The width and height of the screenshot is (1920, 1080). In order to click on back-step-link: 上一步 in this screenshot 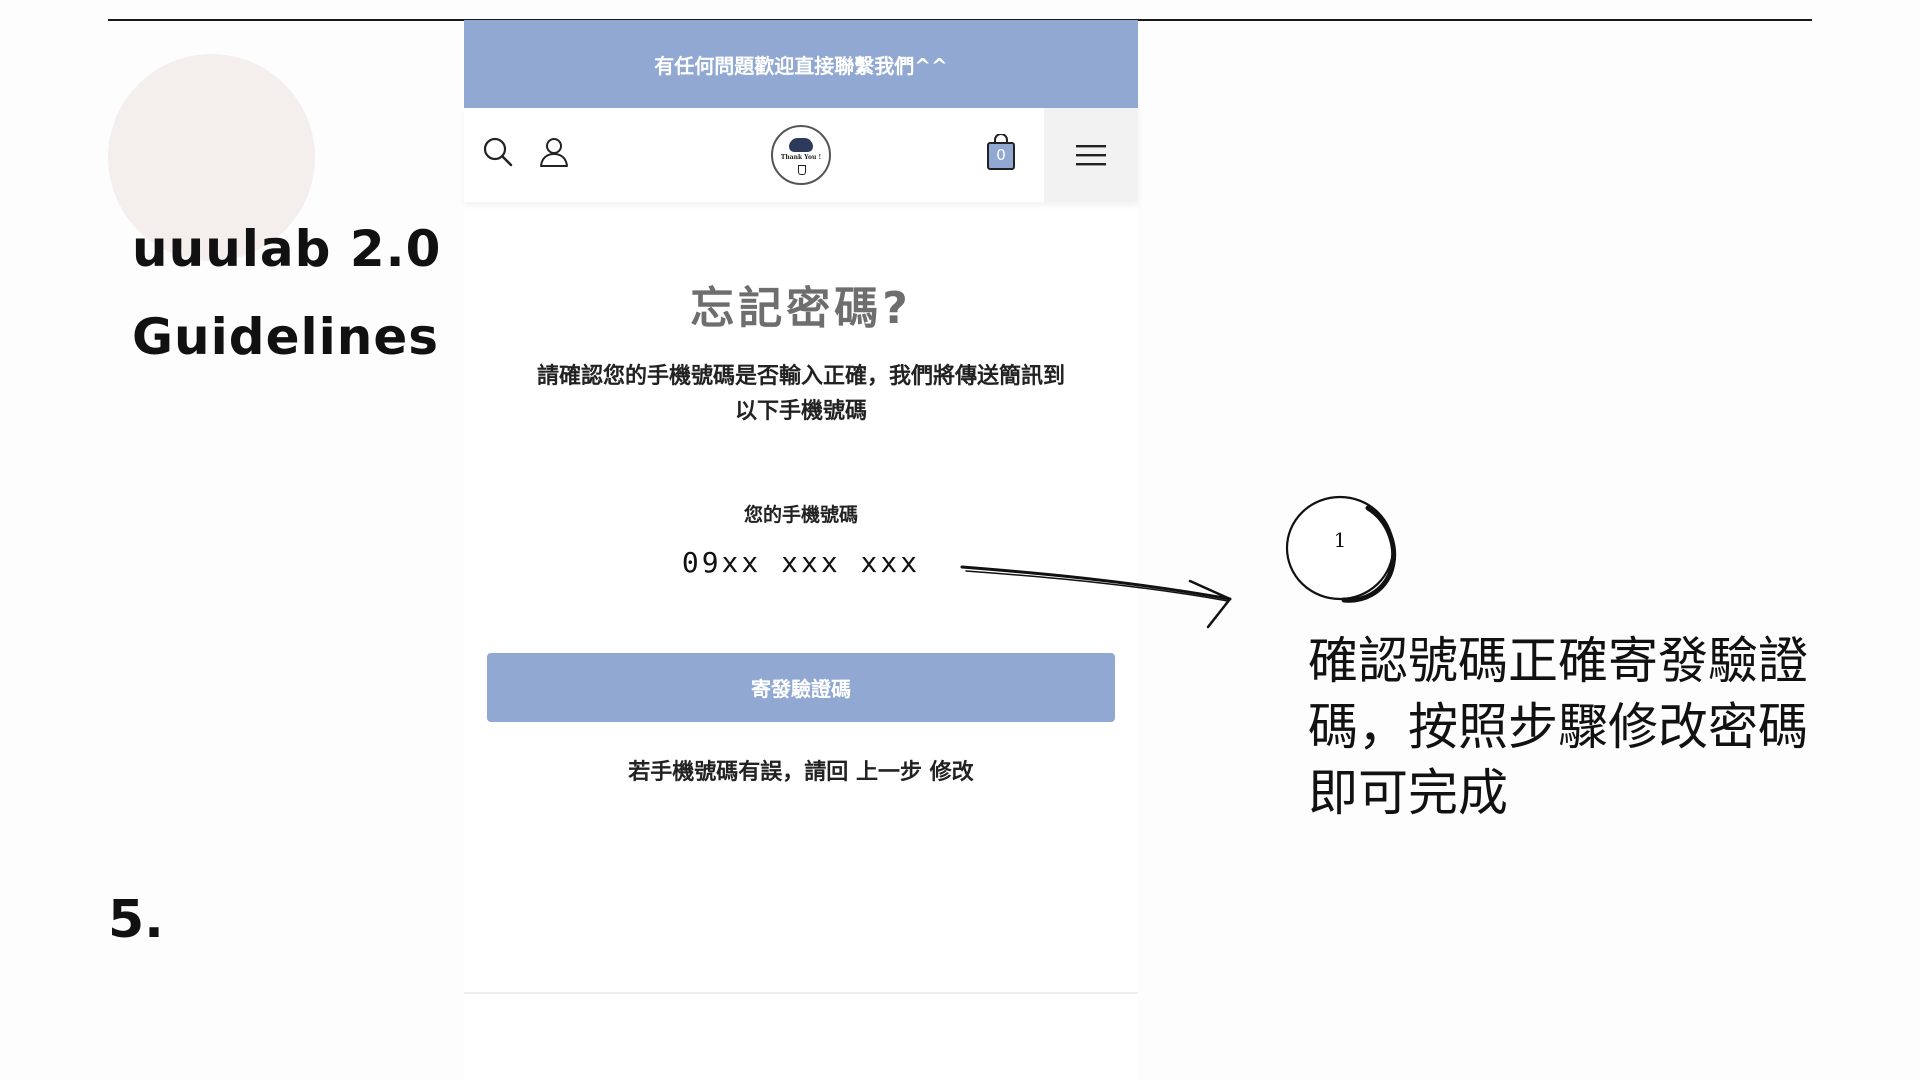, I will do `click(889, 772)`.